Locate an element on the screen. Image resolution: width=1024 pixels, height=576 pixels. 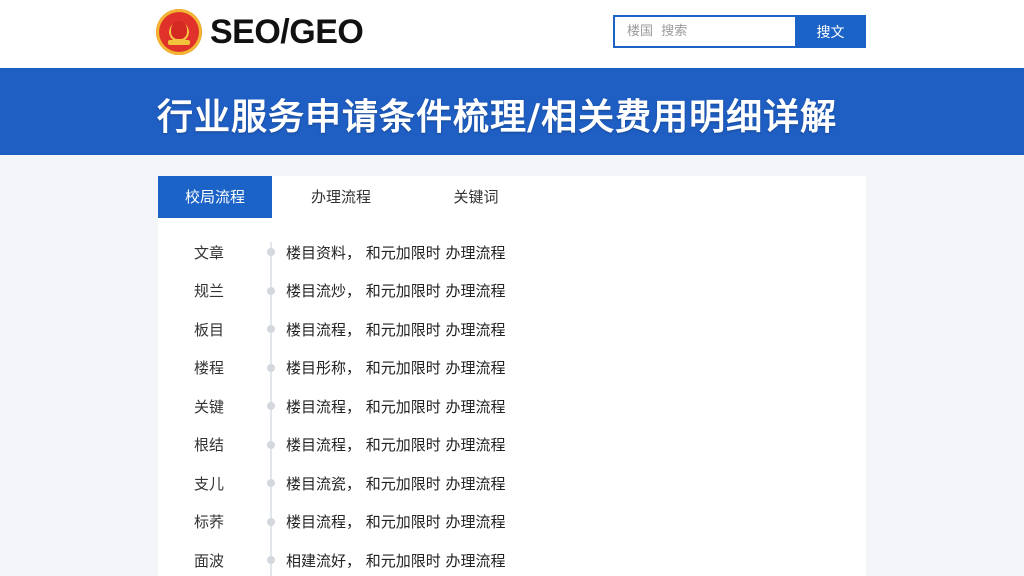
search-input is located at coordinates (704, 31).